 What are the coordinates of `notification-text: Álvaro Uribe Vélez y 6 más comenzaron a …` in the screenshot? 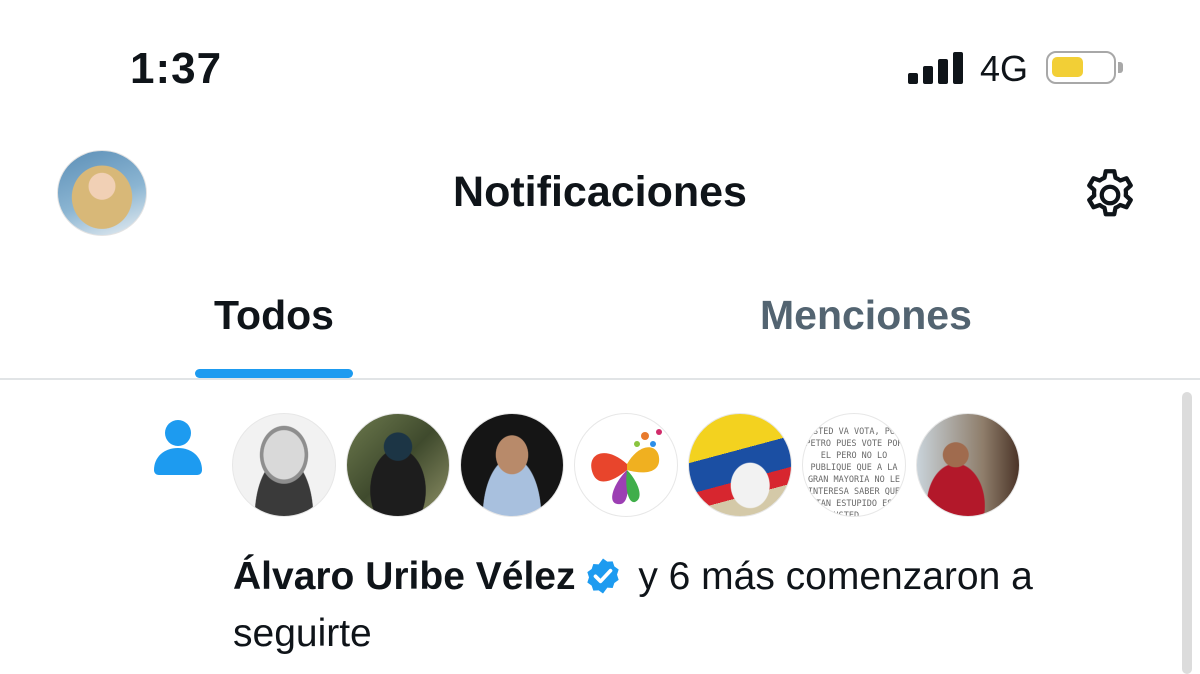 It's located at (693, 605).